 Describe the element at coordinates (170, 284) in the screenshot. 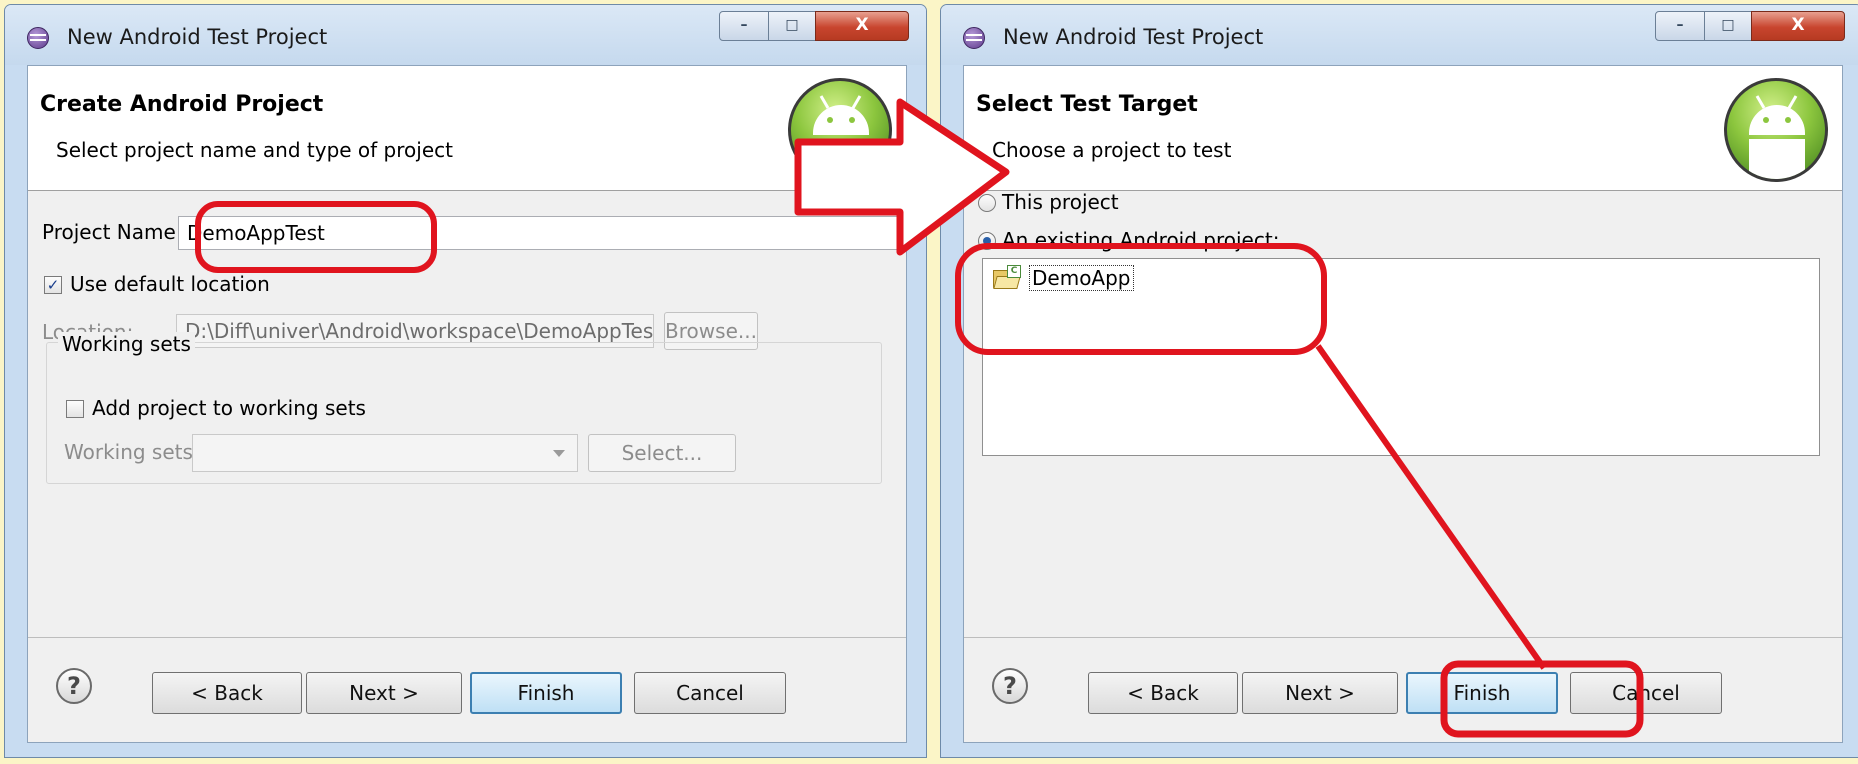

I see `use-default-location-label: Use default location` at that location.